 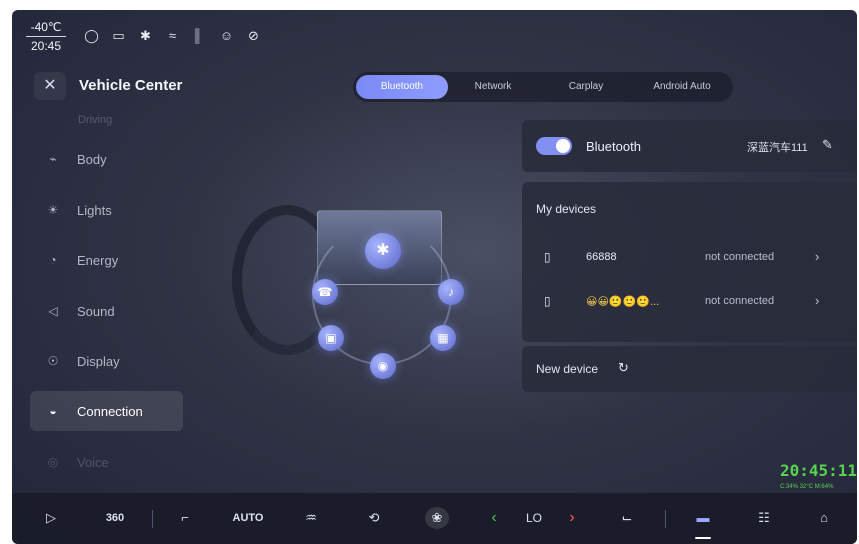 What do you see at coordinates (53, 361) in the screenshot?
I see `display-icon: ☉` at bounding box center [53, 361].